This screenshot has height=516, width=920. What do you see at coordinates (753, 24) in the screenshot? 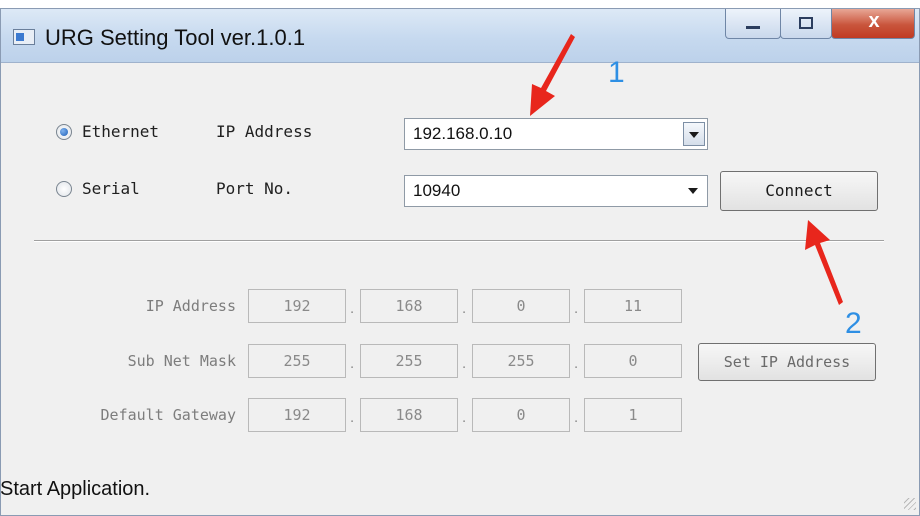
I see `minimize-button` at bounding box center [753, 24].